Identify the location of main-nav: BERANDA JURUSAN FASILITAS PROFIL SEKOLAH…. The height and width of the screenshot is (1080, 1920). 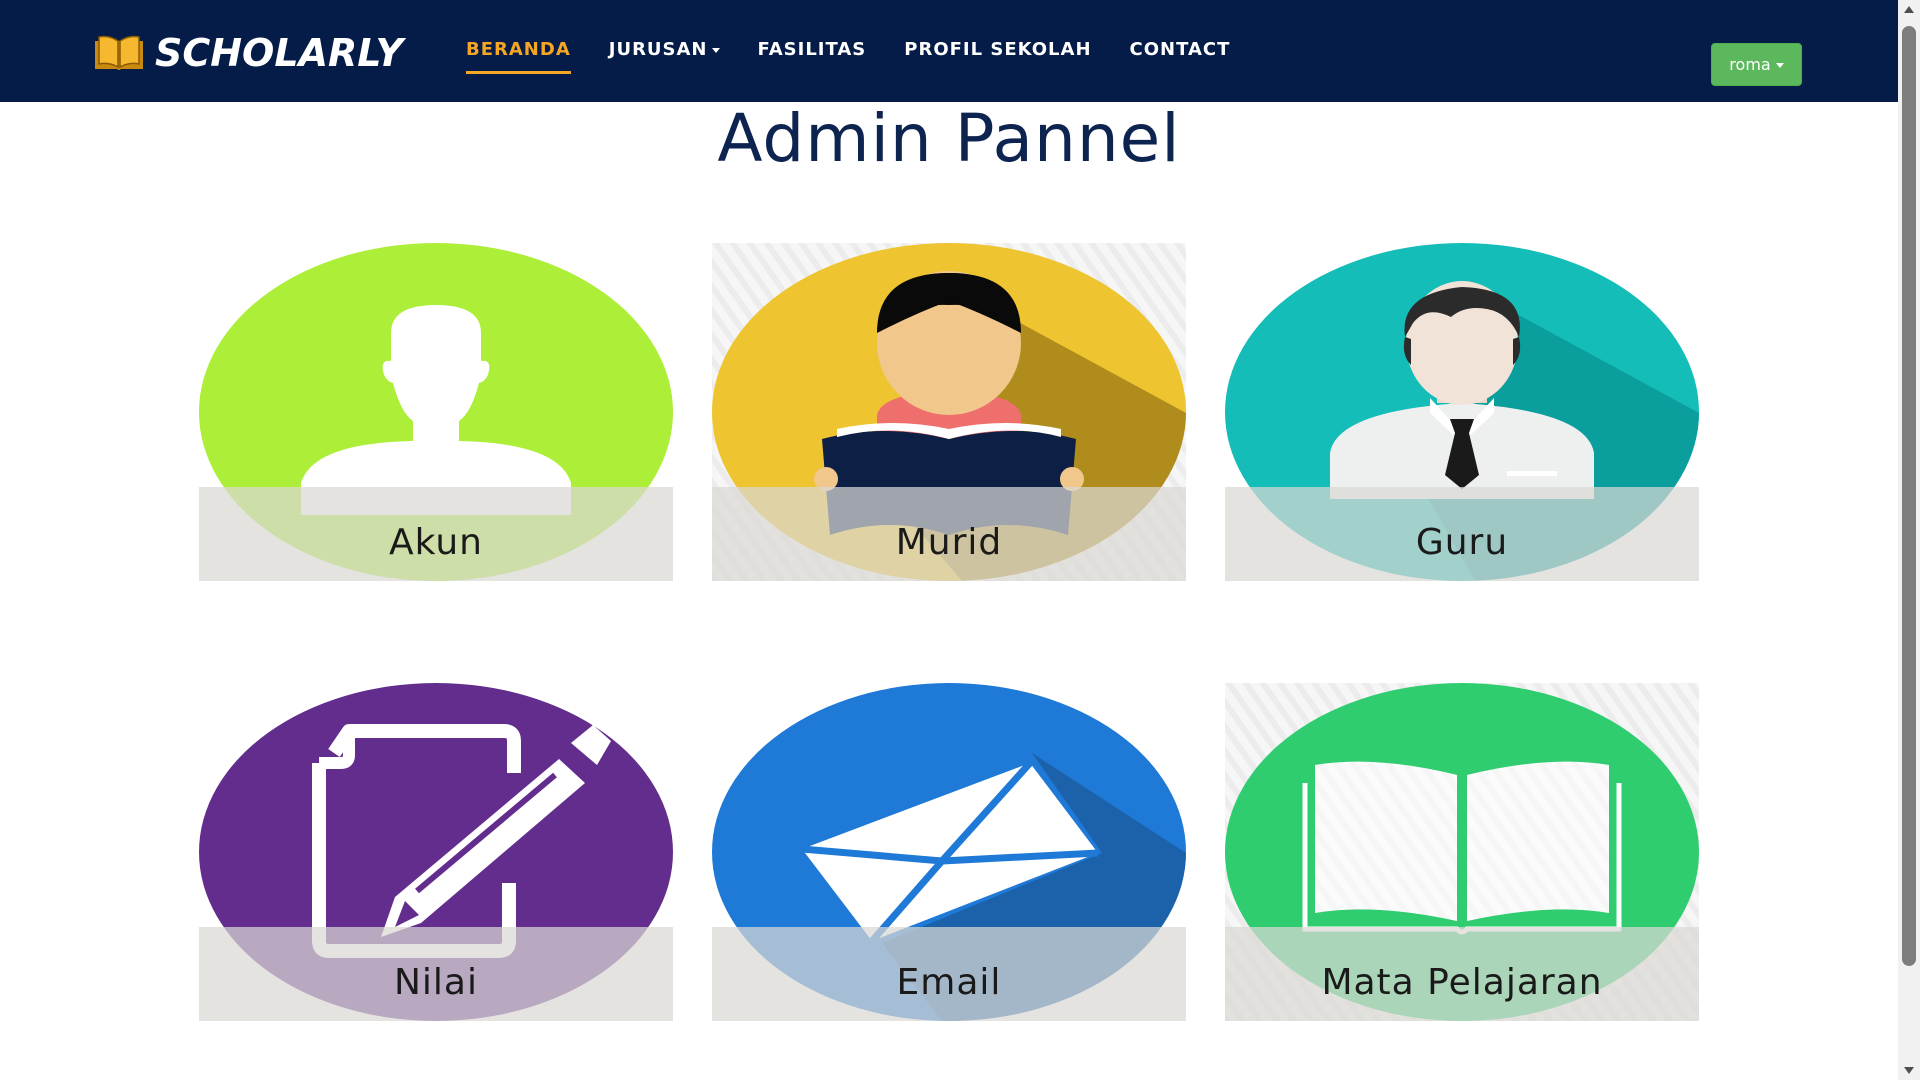
(867, 56).